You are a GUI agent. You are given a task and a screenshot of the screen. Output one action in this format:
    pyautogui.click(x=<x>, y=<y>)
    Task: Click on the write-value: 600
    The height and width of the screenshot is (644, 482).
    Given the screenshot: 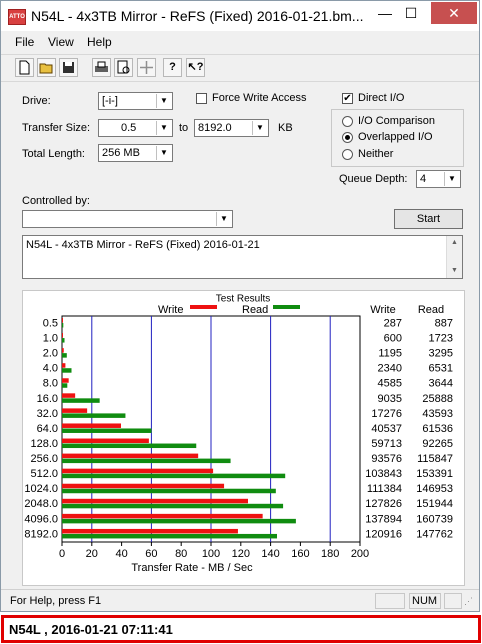 What is the action you would take?
    pyautogui.click(x=393, y=339)
    